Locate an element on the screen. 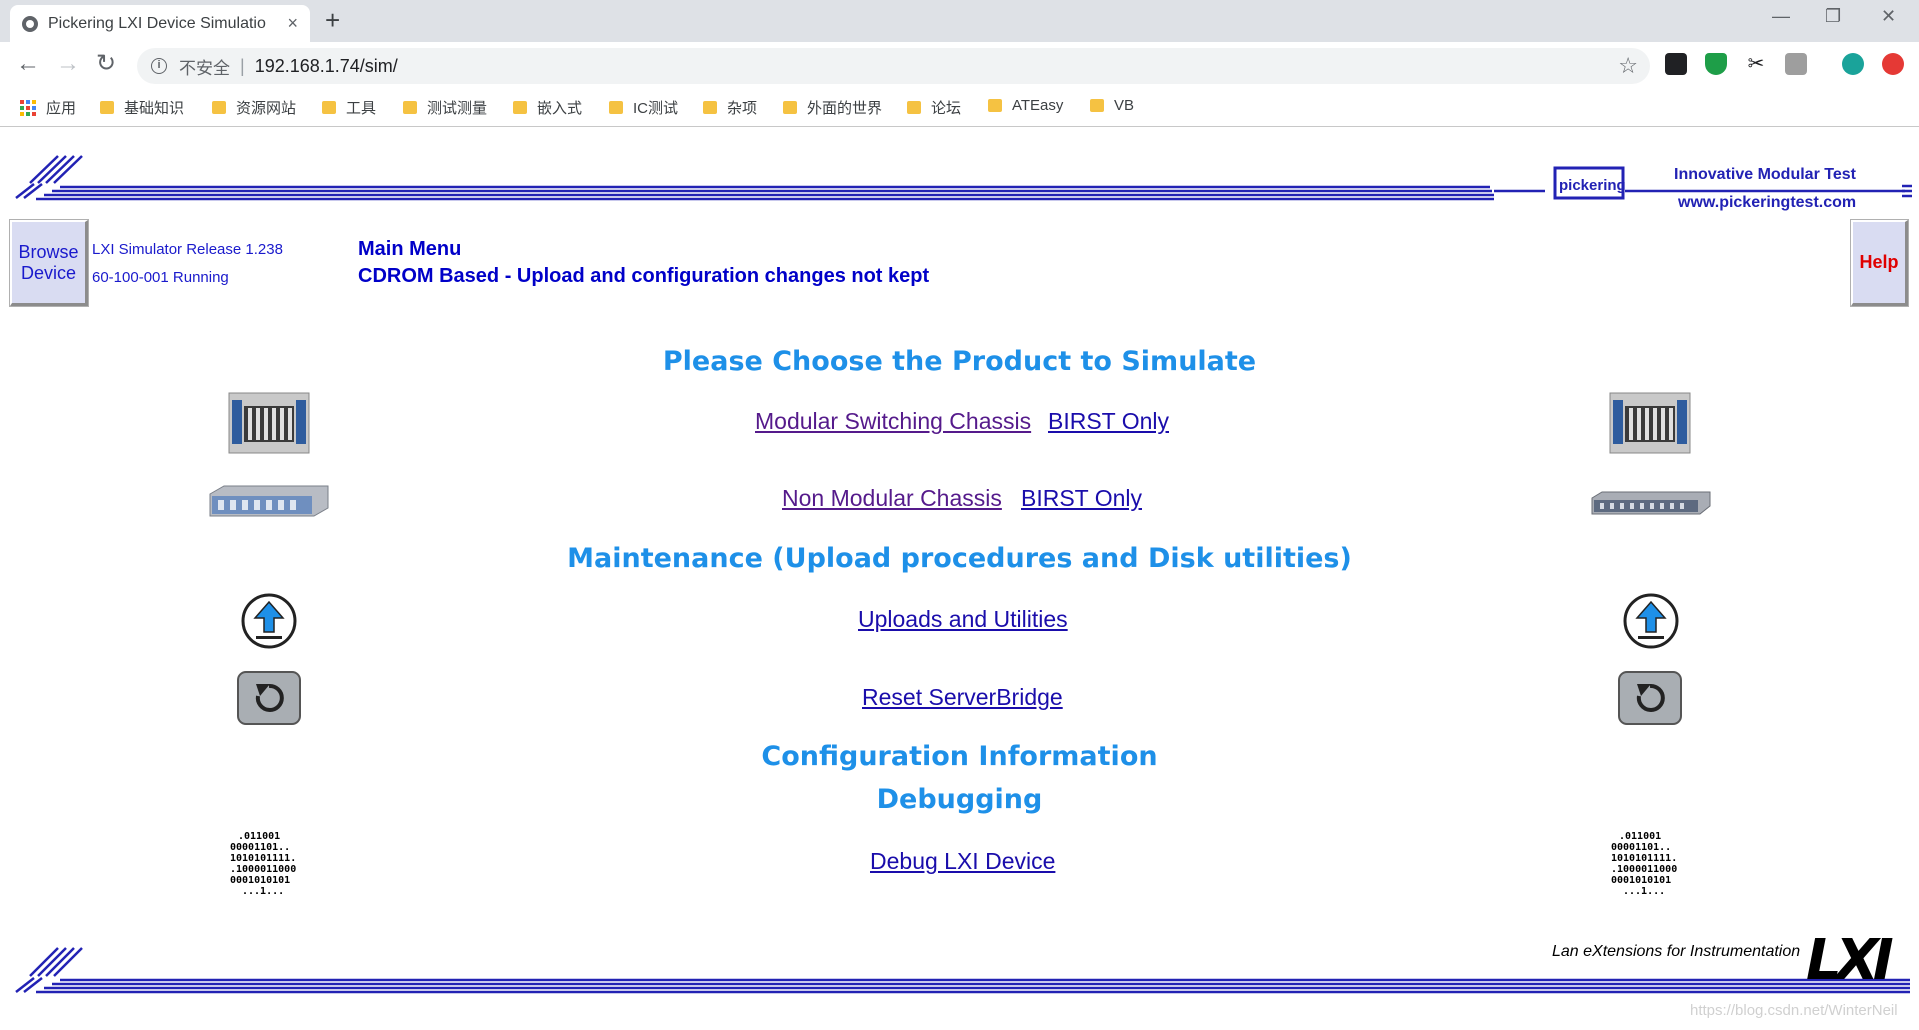 This screenshot has height=1030, width=1919. release-label: LXI Simulator Release 1.238 is located at coordinates (187, 249).